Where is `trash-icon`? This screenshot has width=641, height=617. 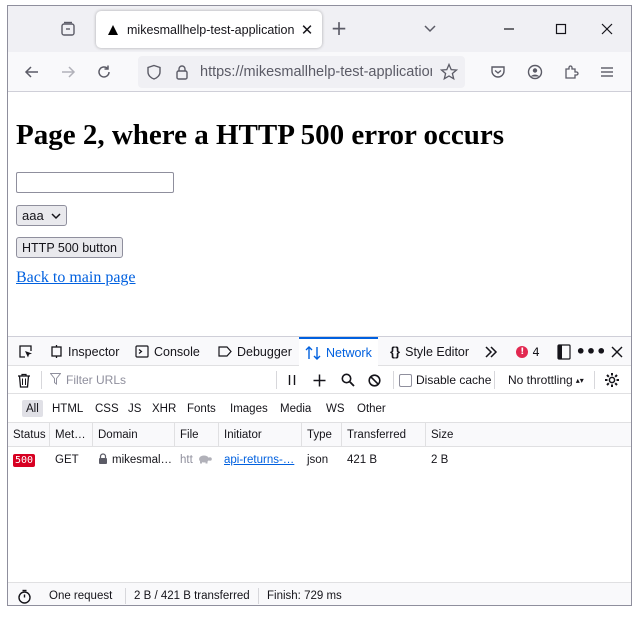
trash-icon is located at coordinates (24, 380).